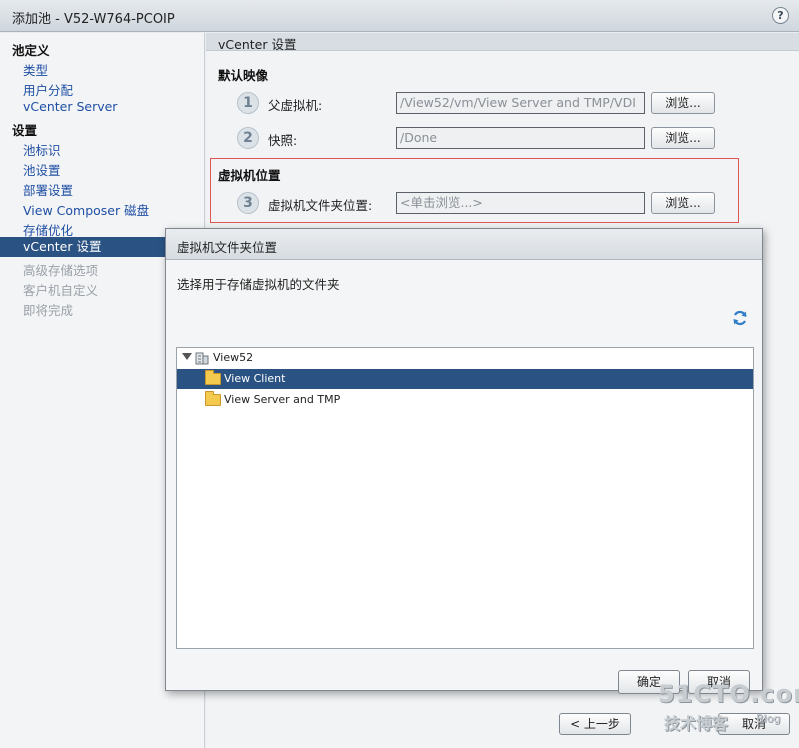 The width and height of the screenshot is (799, 748). Describe the element at coordinates (754, 724) in the screenshot. I see `wizard-cancel-button: 取消` at that location.